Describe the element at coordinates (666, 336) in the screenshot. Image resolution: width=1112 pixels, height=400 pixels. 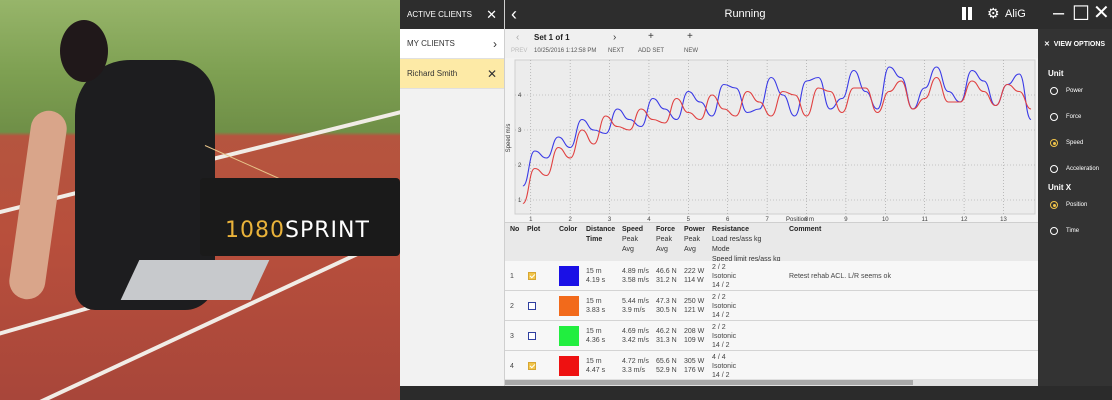
I see `force-values: 46.2 N 31.3 N` at that location.